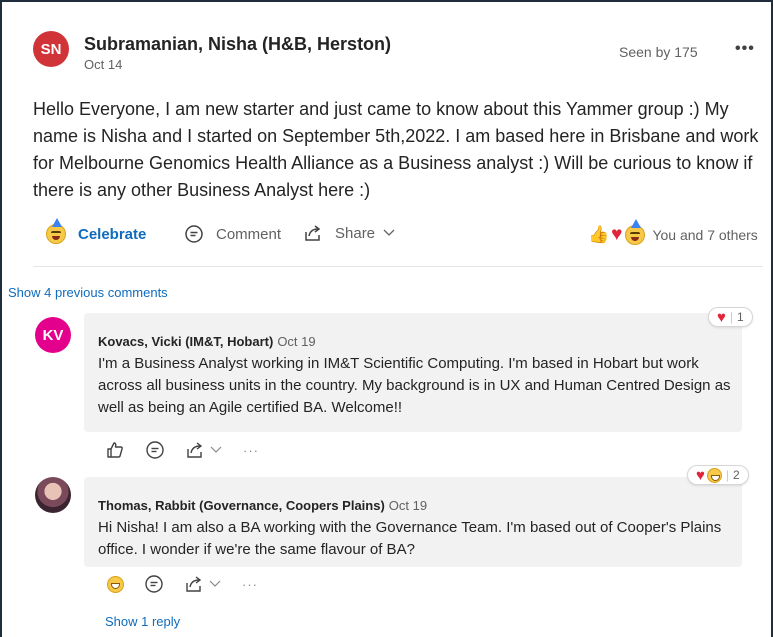 Image resolution: width=773 pixels, height=637 pixels. I want to click on like-button, so click(115, 450).